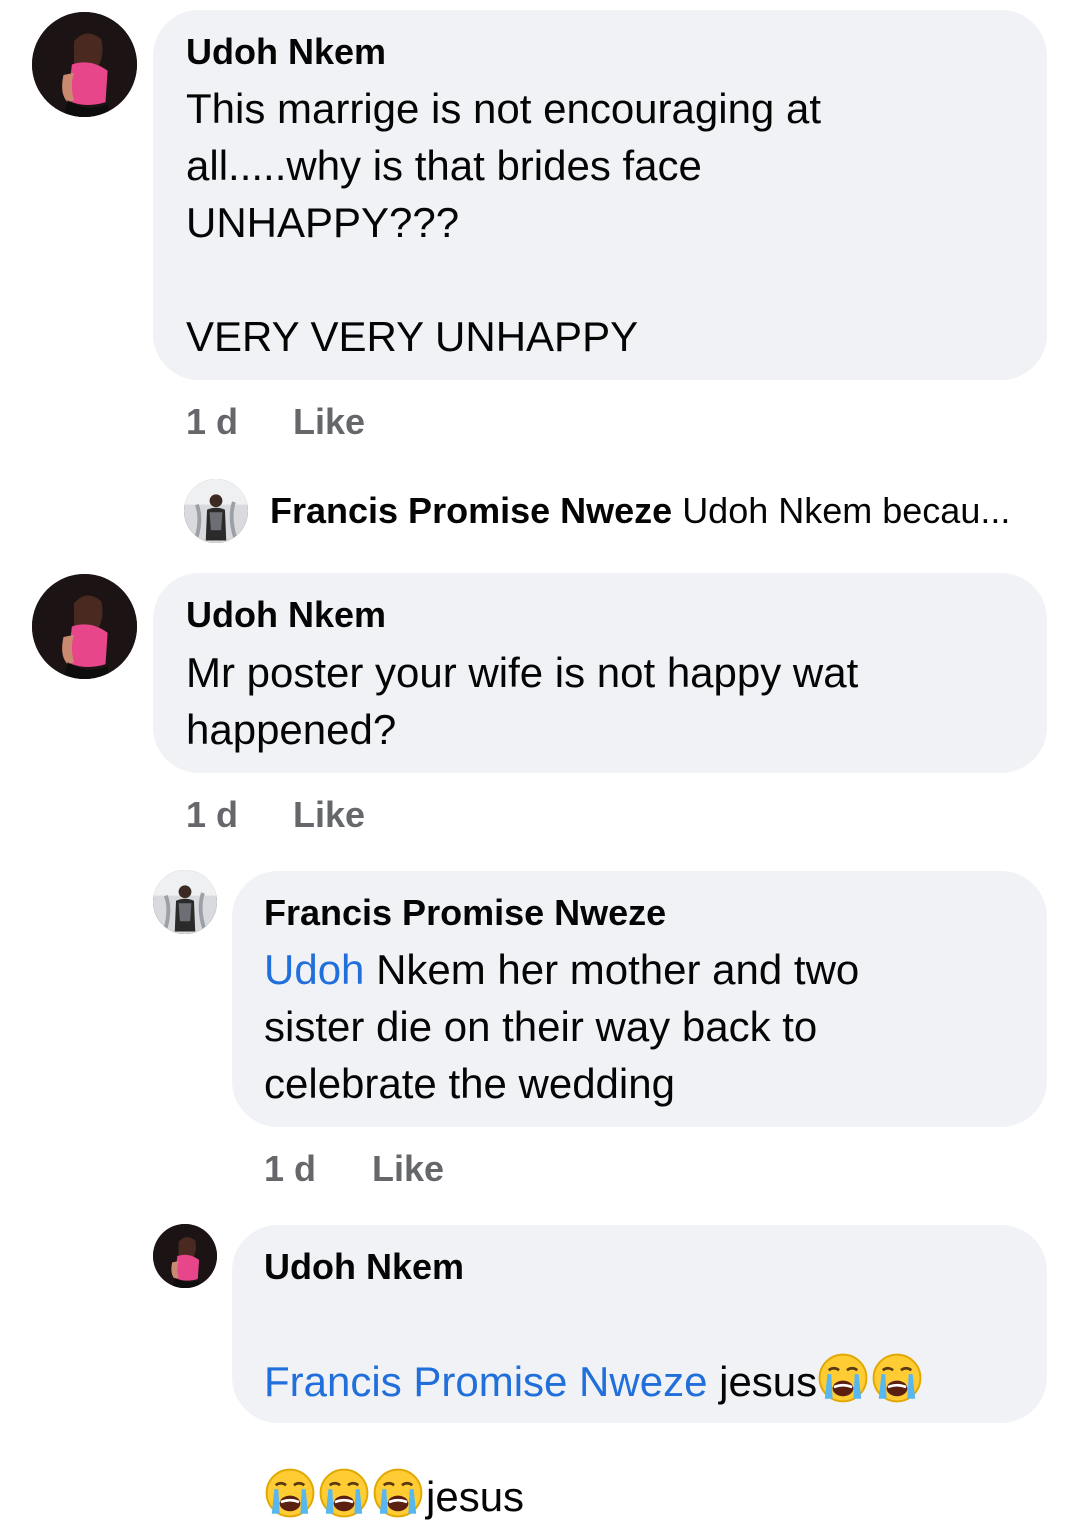  Describe the element at coordinates (364, 1267) in the screenshot. I see `reply-author: Udoh Nkem` at that location.